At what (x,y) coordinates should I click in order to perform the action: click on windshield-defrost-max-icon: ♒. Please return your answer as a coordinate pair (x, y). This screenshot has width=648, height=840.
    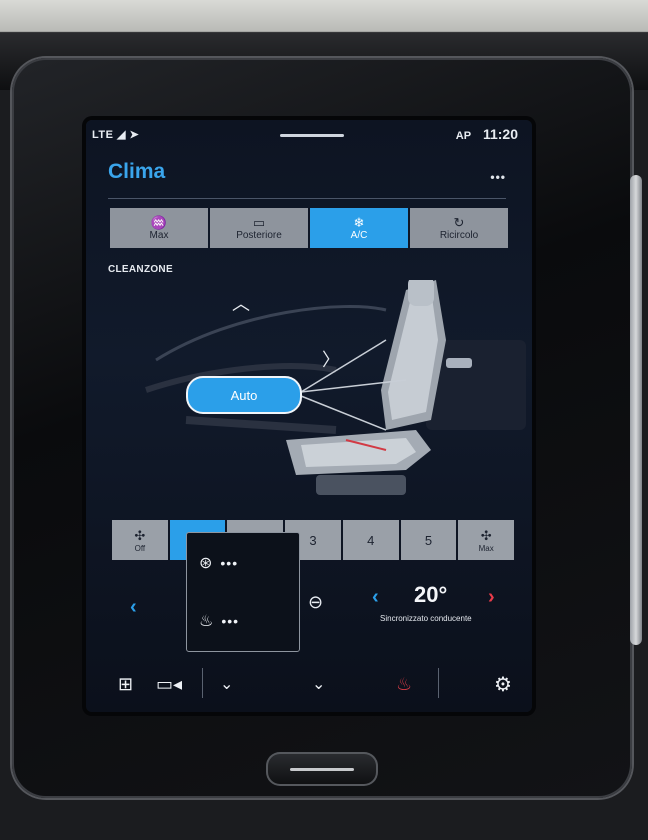
    Looking at the image, I should click on (159, 222).